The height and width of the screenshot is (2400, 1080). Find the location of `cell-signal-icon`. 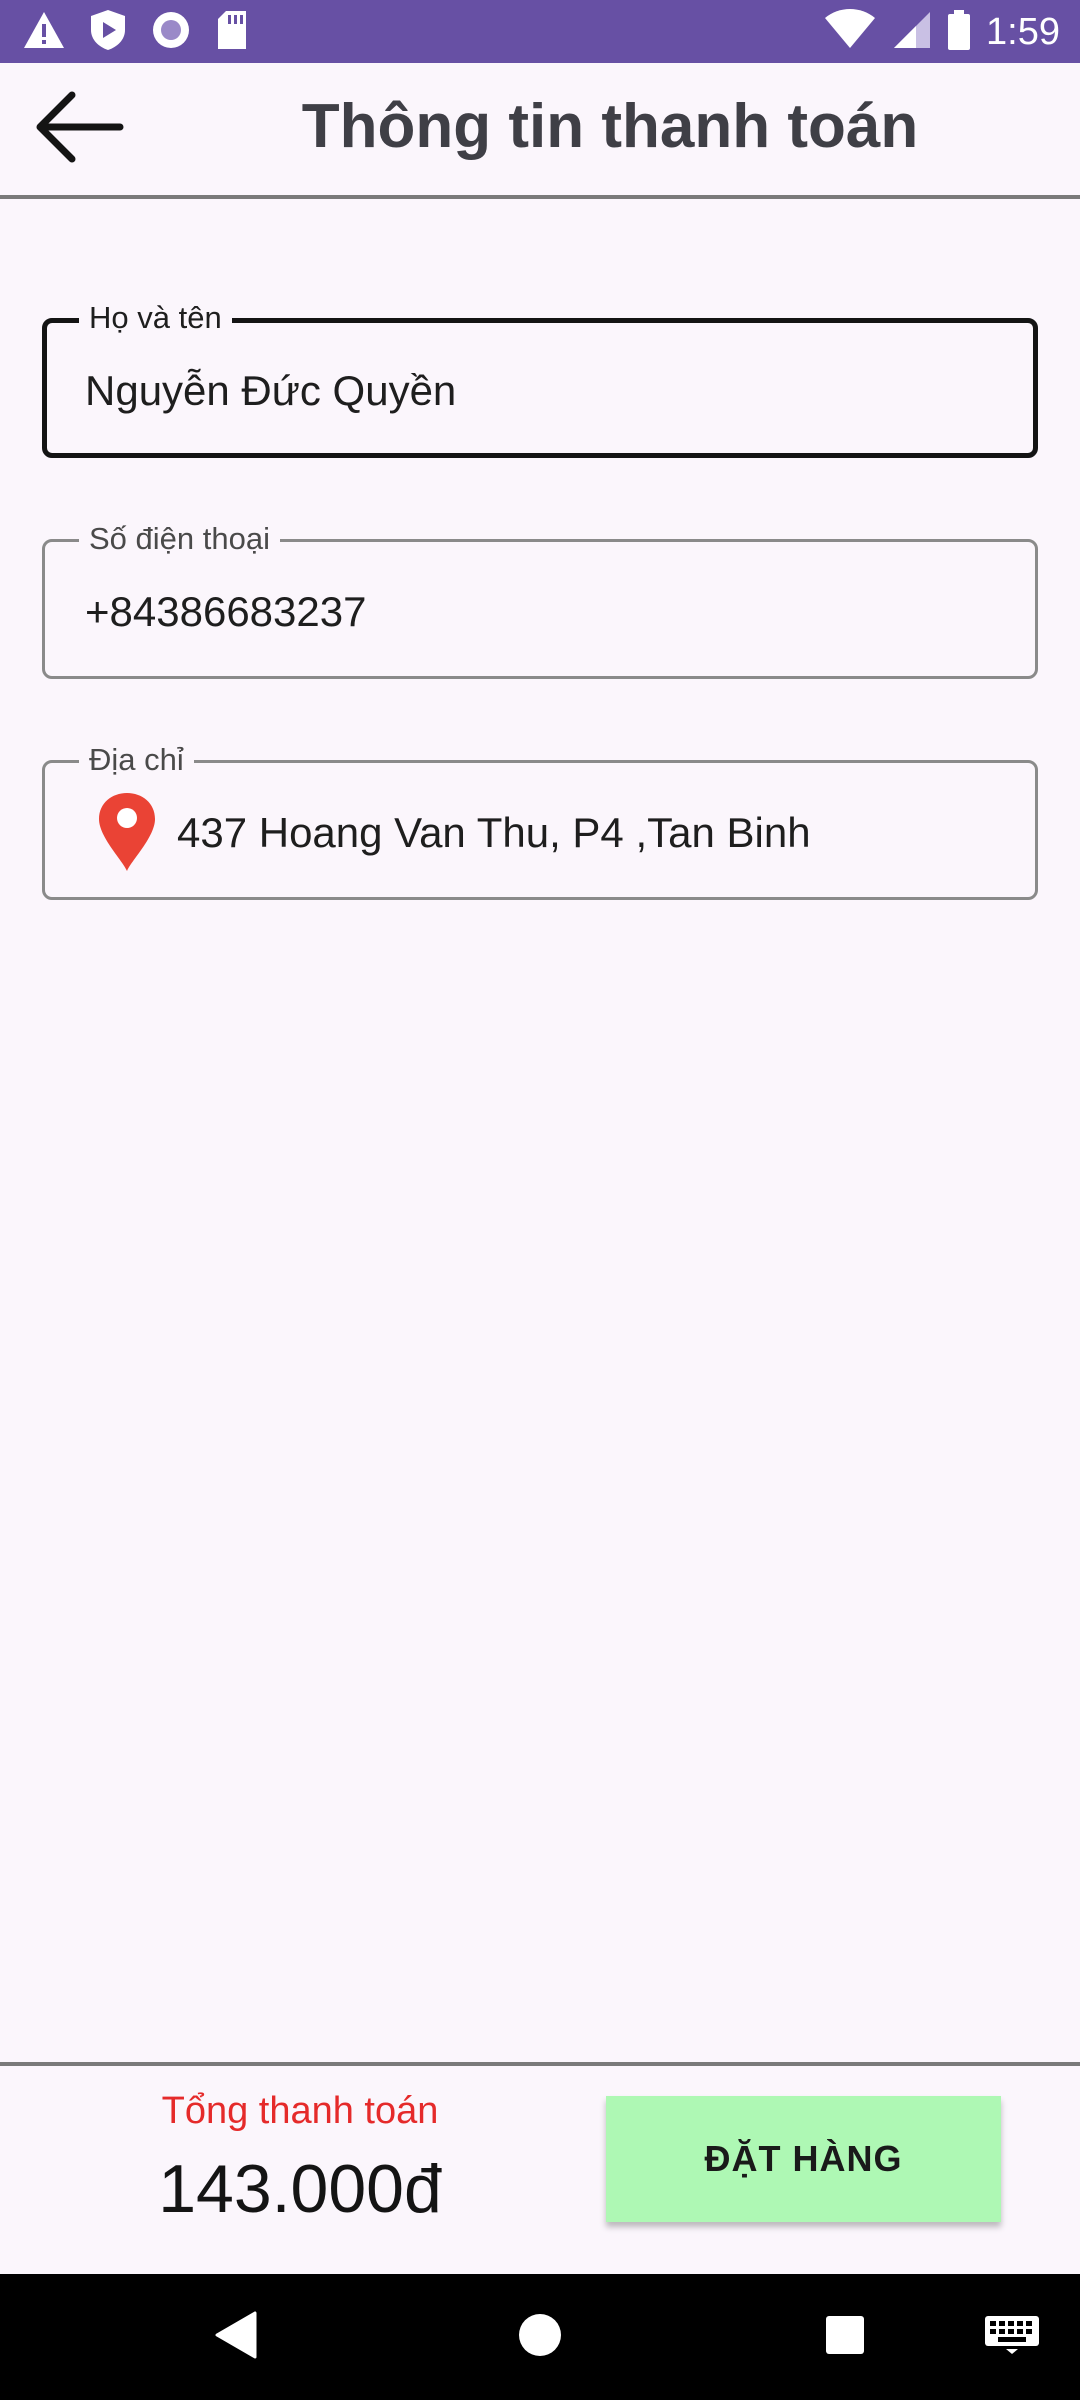

cell-signal-icon is located at coordinates (911, 32).